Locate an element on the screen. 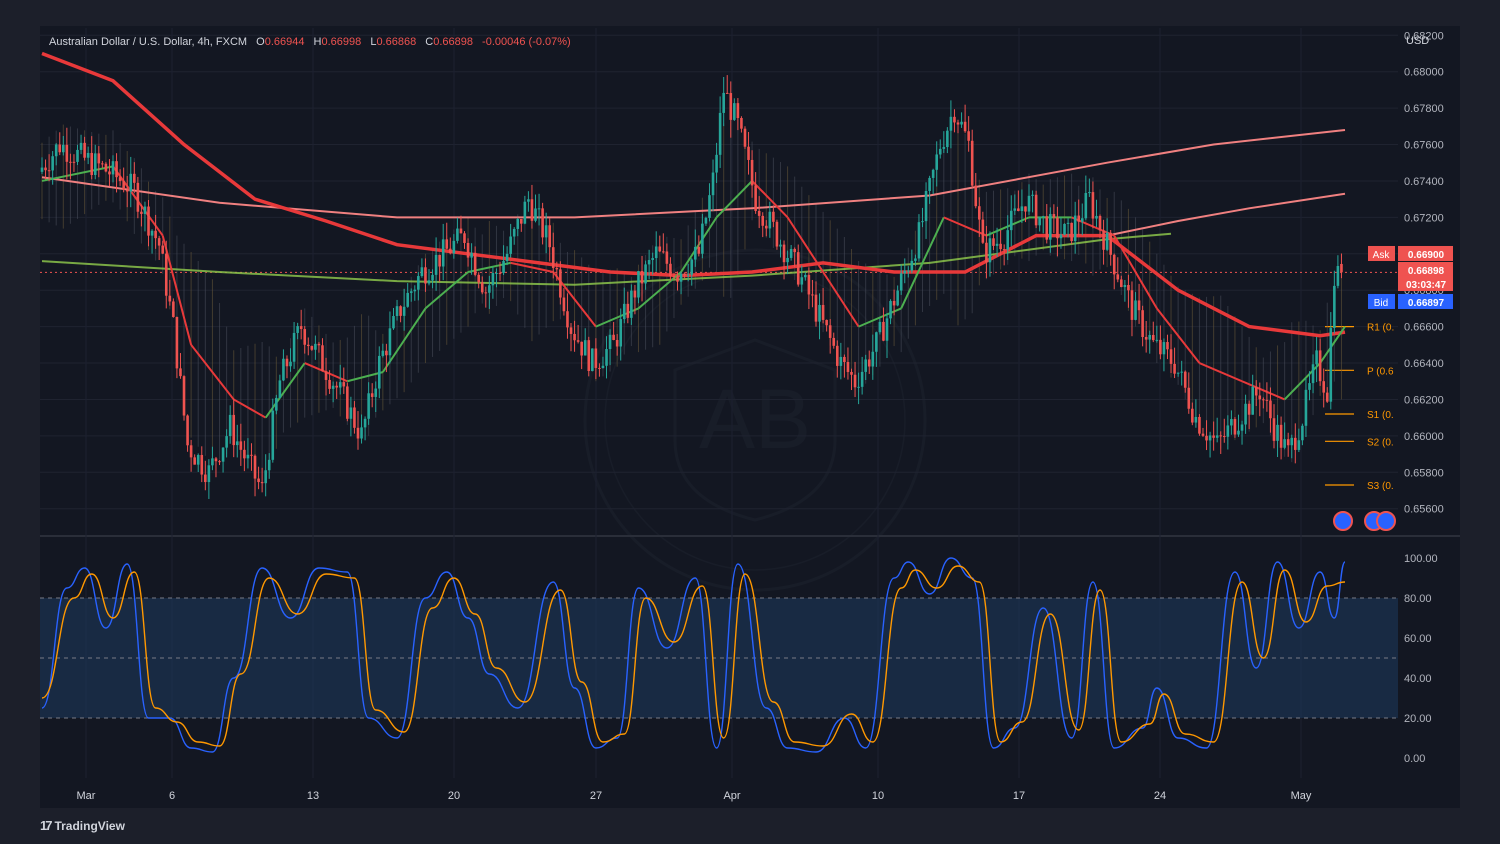 The height and width of the screenshot is (844, 1500). watermark-text: AB is located at coordinates (755, 419).